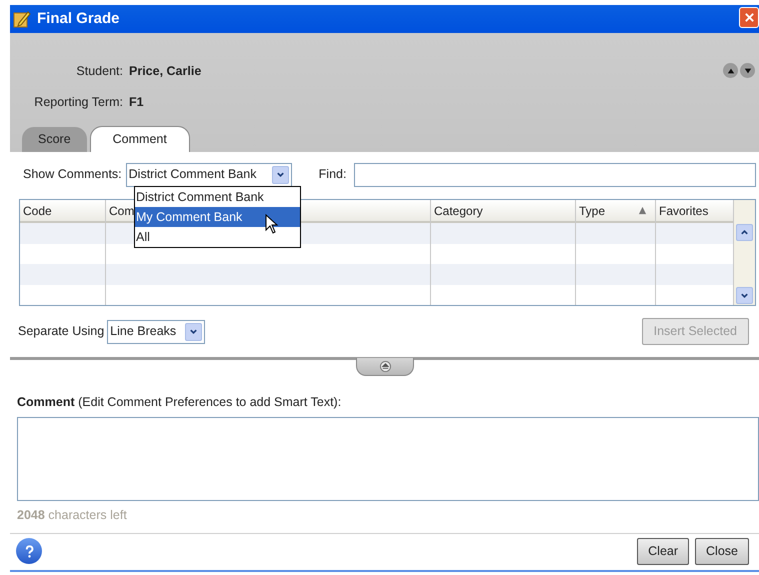 The width and height of the screenshot is (759, 575). Describe the element at coordinates (37, 211) in the screenshot. I see `column-label: Code` at that location.